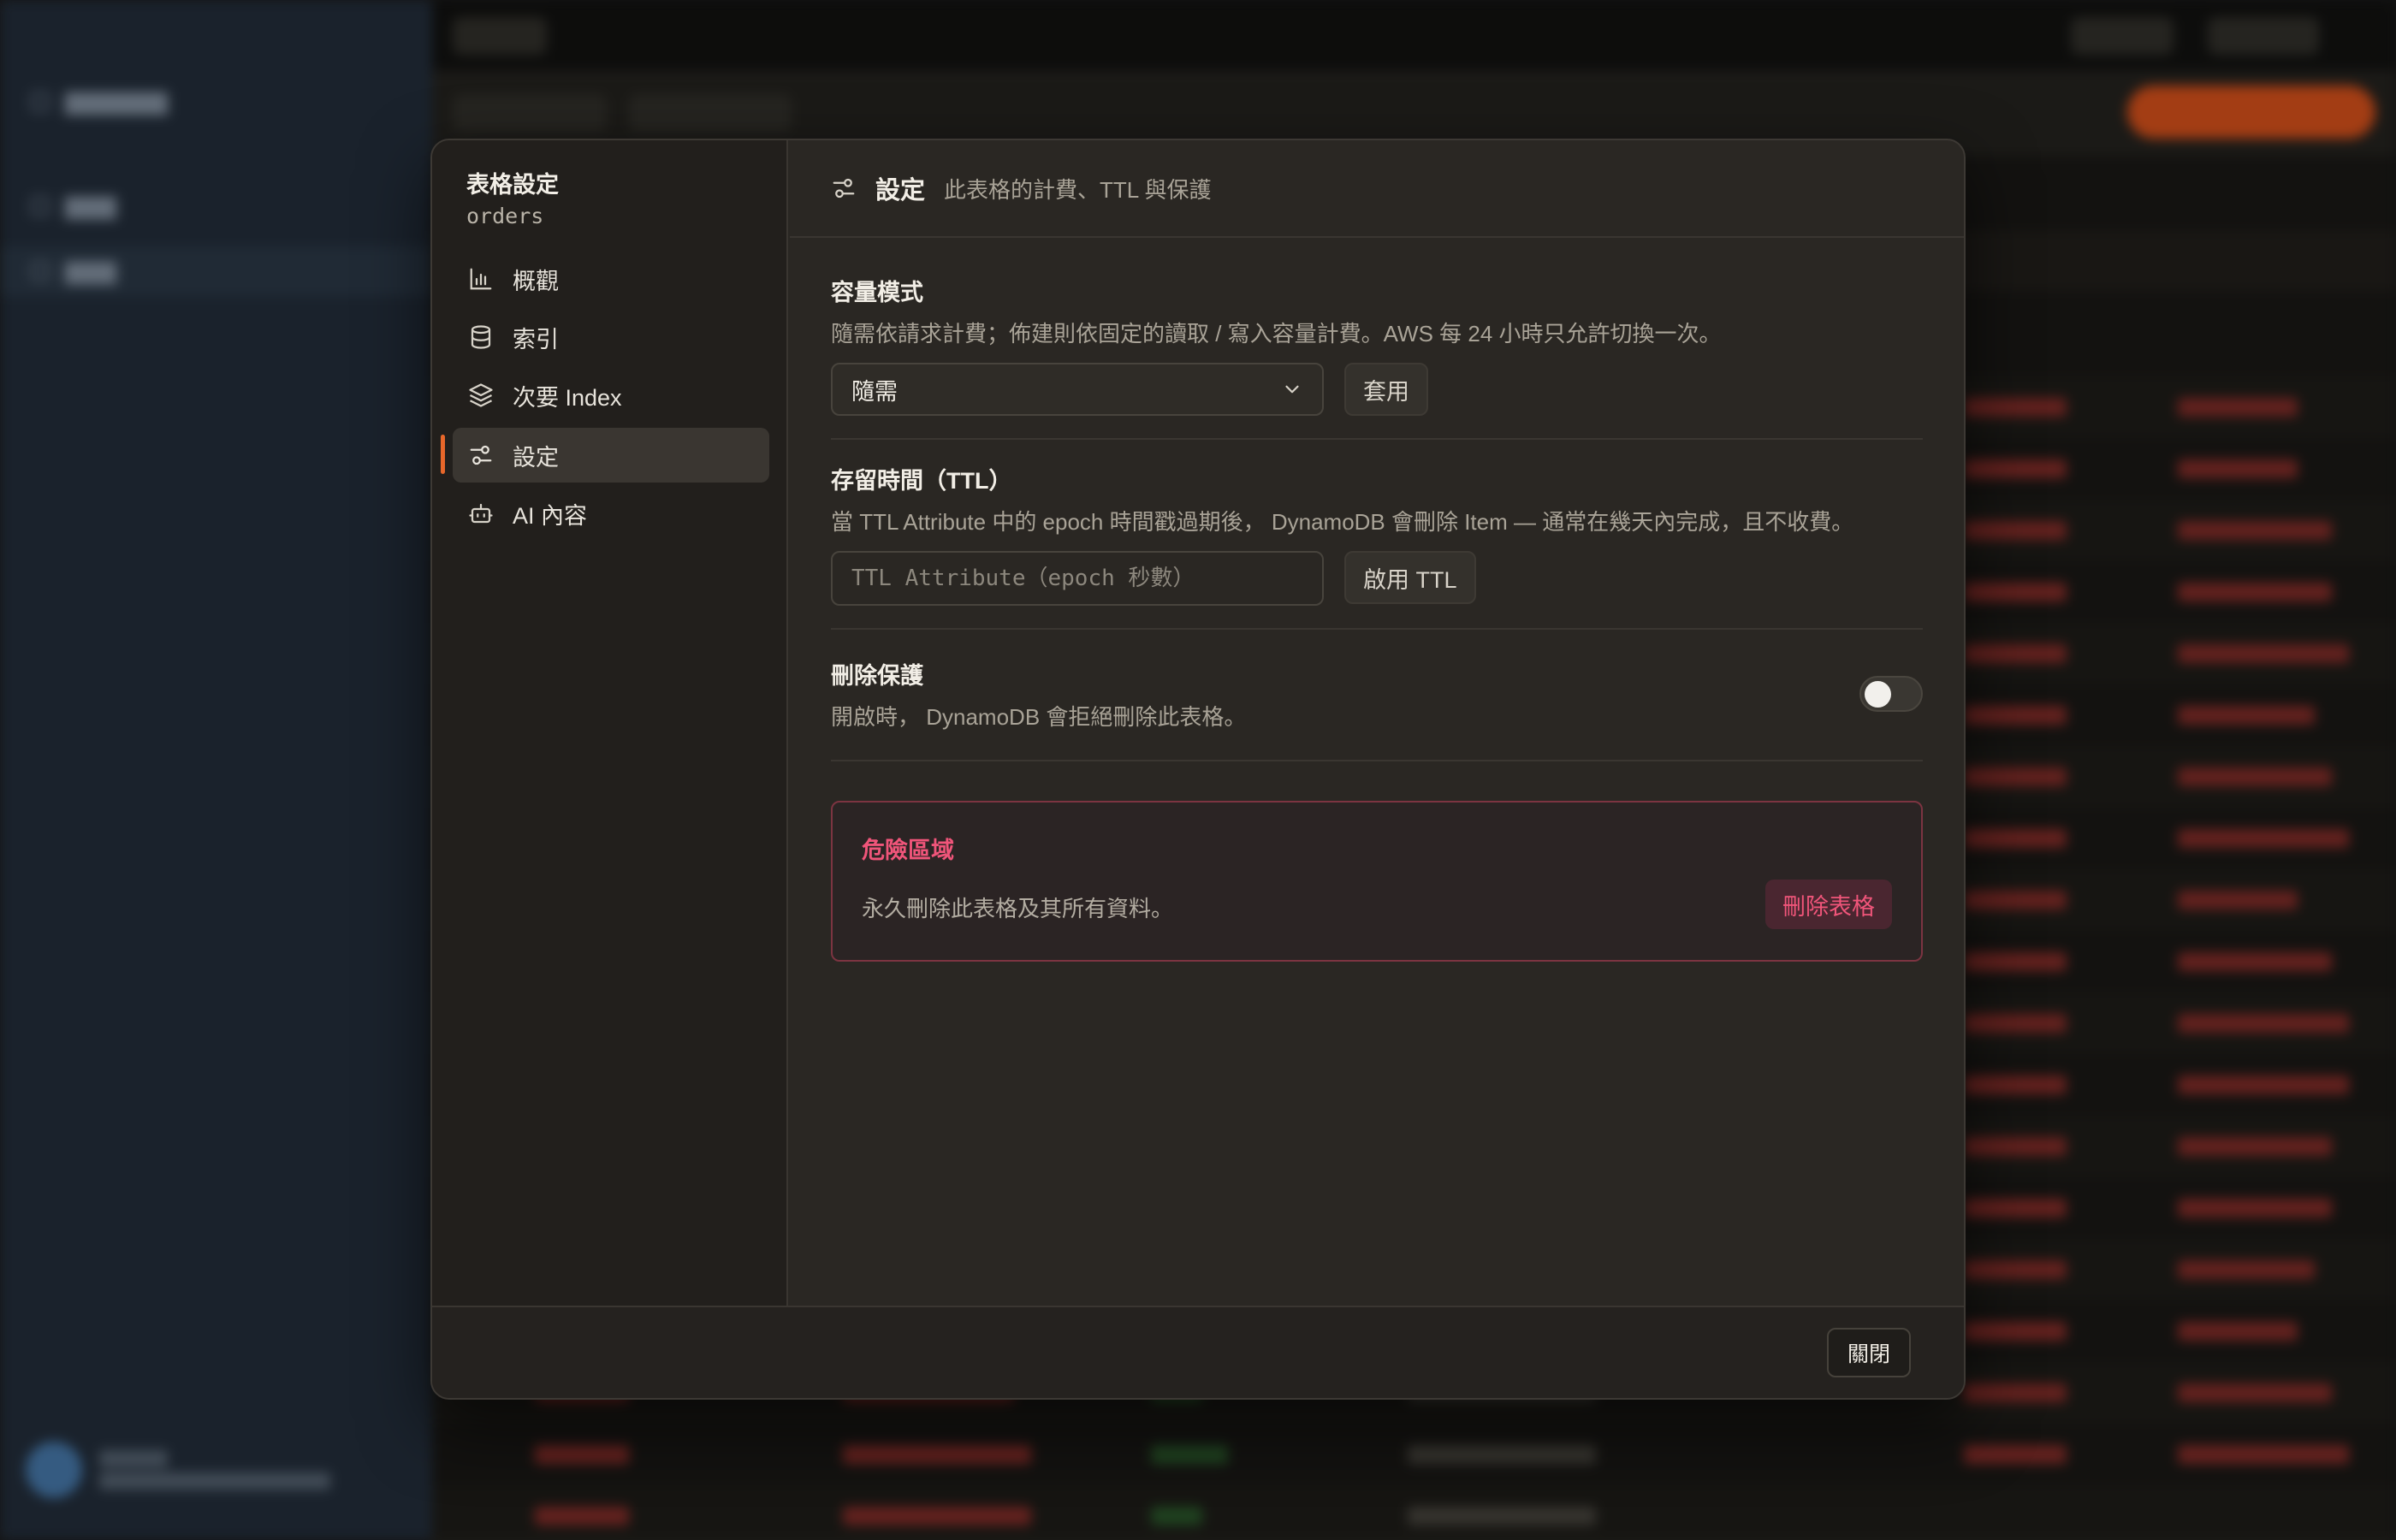  I want to click on apply-capacity-button: 套用, so click(1386, 389).